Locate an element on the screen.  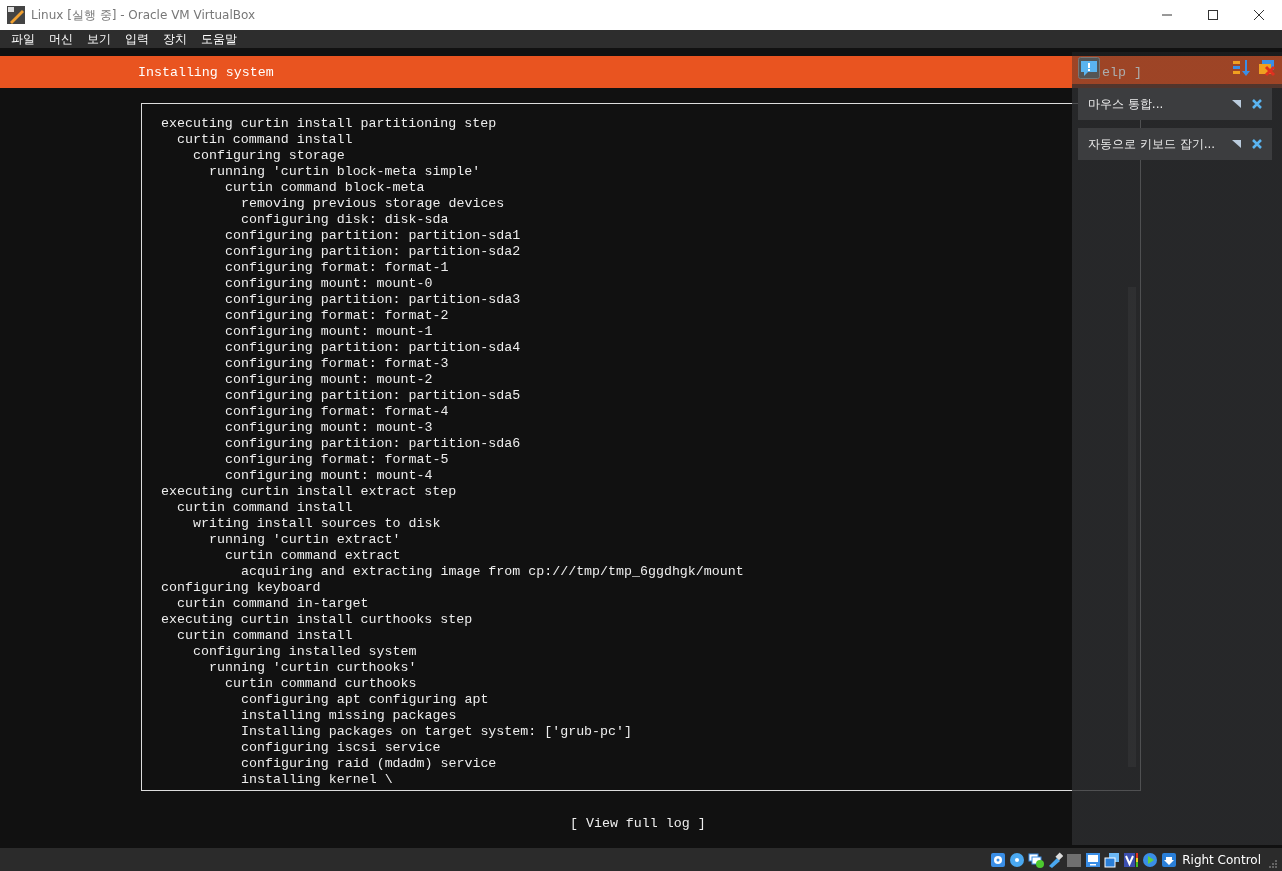
log-line: configuring partition: partition-sda3 is located at coordinates (373, 300).